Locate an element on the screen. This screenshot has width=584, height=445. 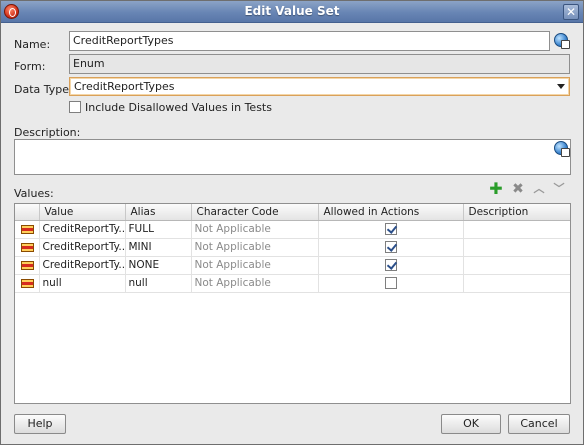
alias-cell: MINI is located at coordinates (158, 247).